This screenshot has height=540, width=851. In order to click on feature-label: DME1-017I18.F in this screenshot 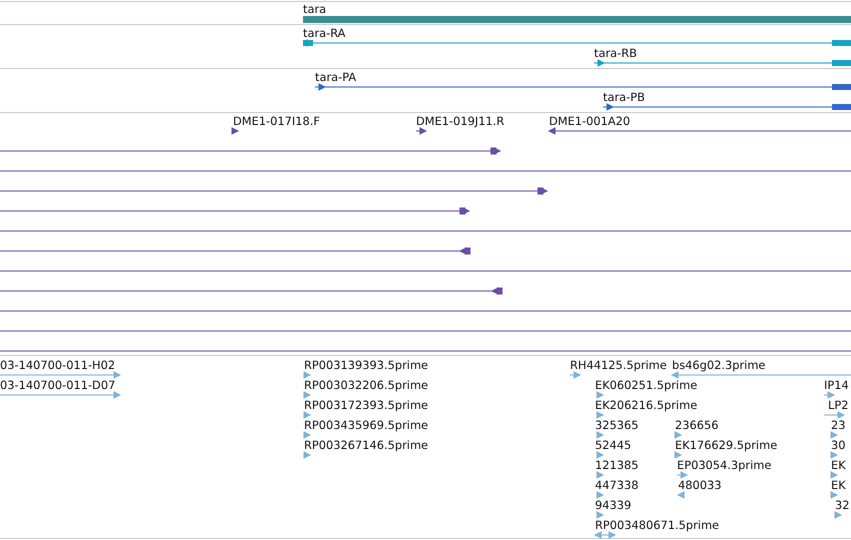, I will do `click(276, 121)`.